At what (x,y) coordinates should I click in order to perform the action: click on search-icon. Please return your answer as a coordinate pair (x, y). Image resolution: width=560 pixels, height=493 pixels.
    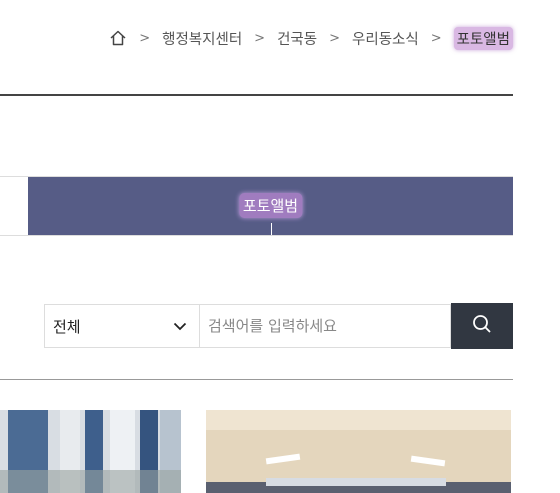
    Looking at the image, I should click on (482, 326).